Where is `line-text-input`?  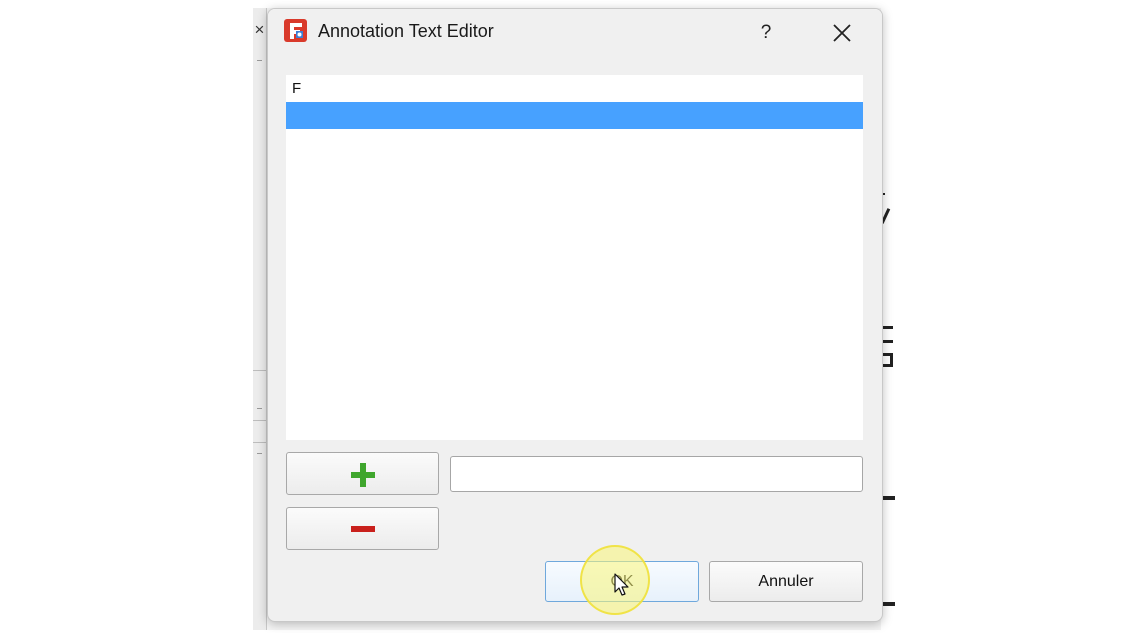 line-text-input is located at coordinates (656, 474).